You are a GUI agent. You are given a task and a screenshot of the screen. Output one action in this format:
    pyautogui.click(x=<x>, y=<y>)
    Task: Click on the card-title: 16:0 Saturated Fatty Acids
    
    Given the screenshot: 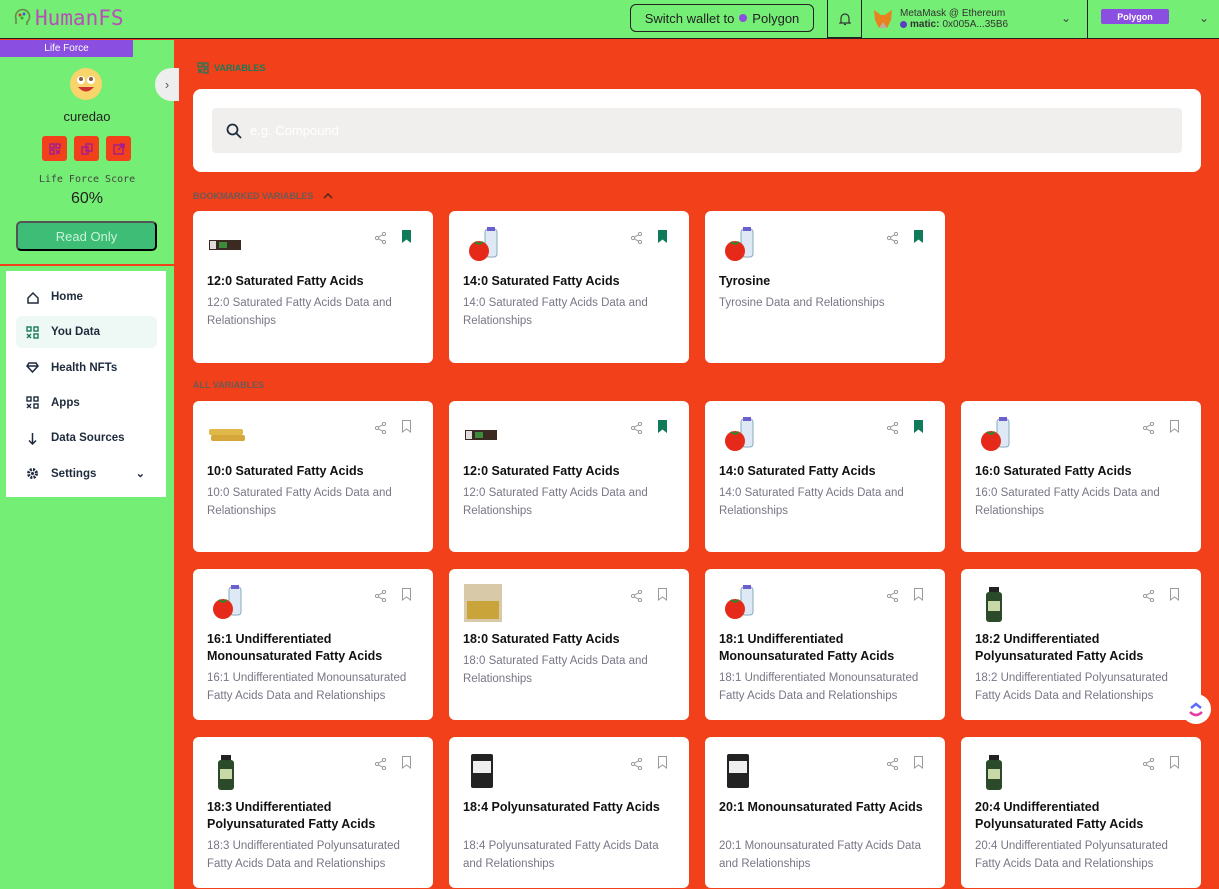 What is the action you would take?
    pyautogui.click(x=1082, y=471)
    